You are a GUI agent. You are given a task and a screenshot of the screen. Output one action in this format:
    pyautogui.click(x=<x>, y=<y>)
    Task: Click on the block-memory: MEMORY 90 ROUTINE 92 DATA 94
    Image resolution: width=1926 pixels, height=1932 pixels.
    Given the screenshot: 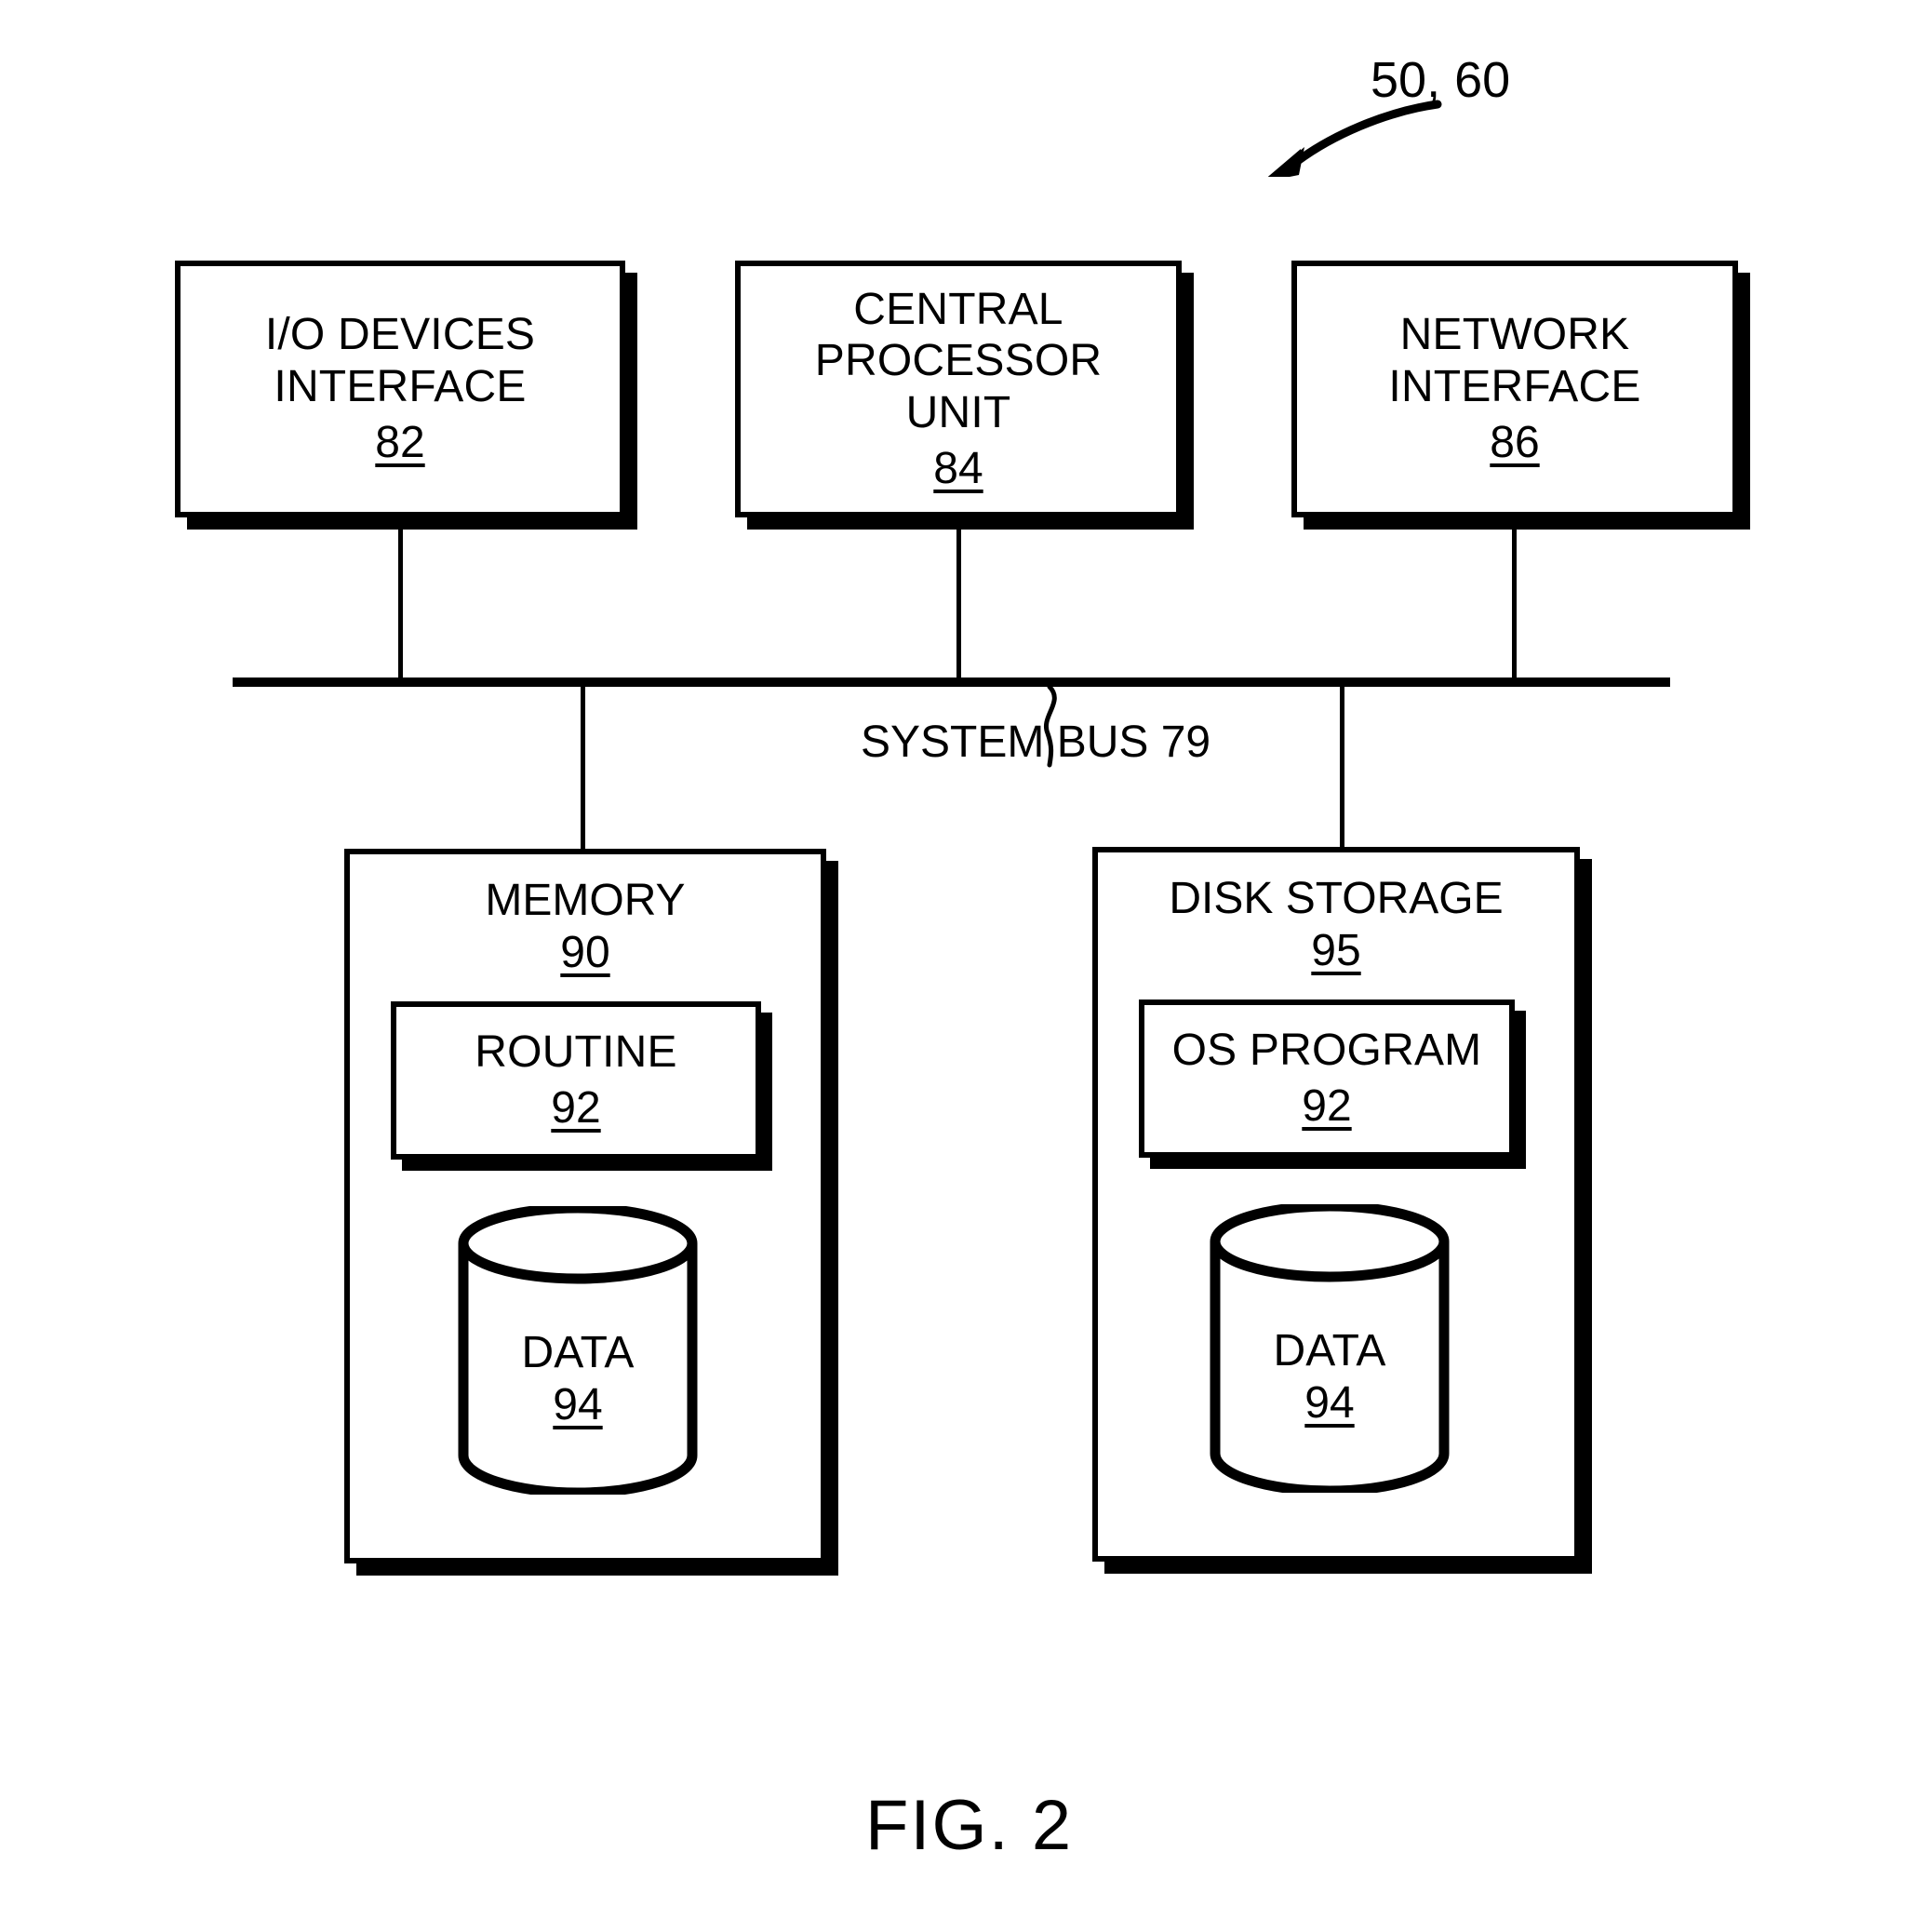 What is the action you would take?
    pyautogui.click(x=585, y=1206)
    